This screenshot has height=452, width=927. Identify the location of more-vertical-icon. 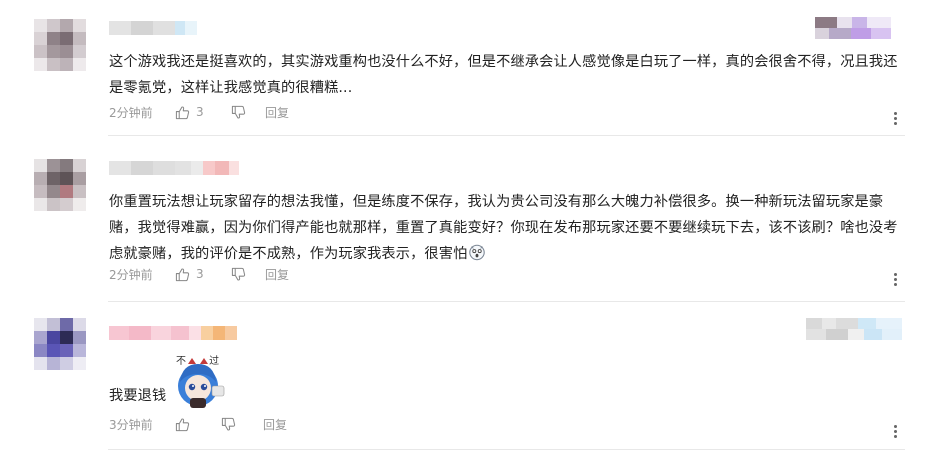
(895, 432).